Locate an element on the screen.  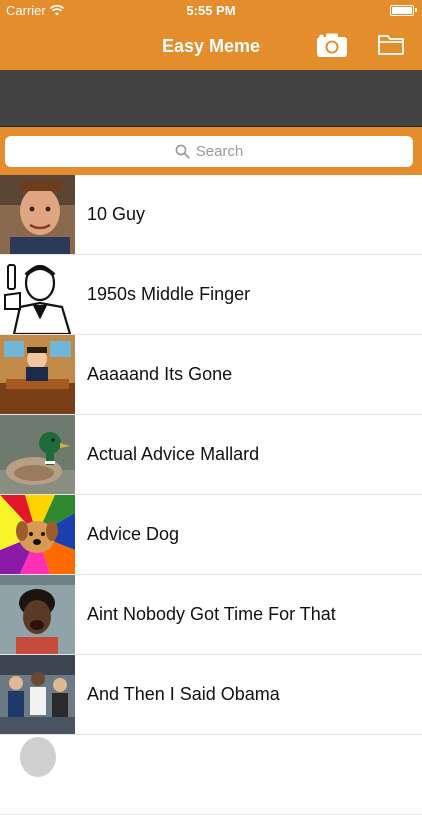
list-item is located at coordinates (211, 775).